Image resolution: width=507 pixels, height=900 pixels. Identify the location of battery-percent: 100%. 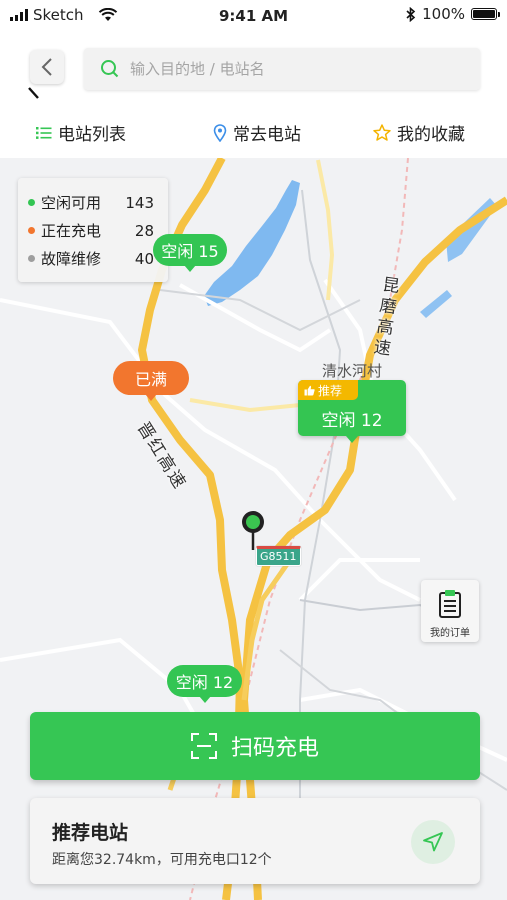
(443, 14).